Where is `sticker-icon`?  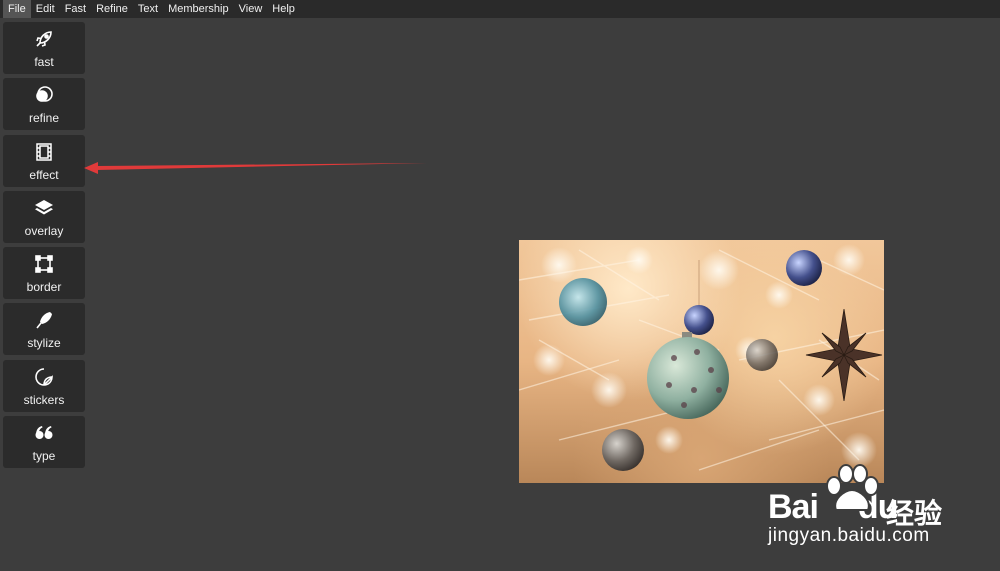
sticker-icon is located at coordinates (44, 377).